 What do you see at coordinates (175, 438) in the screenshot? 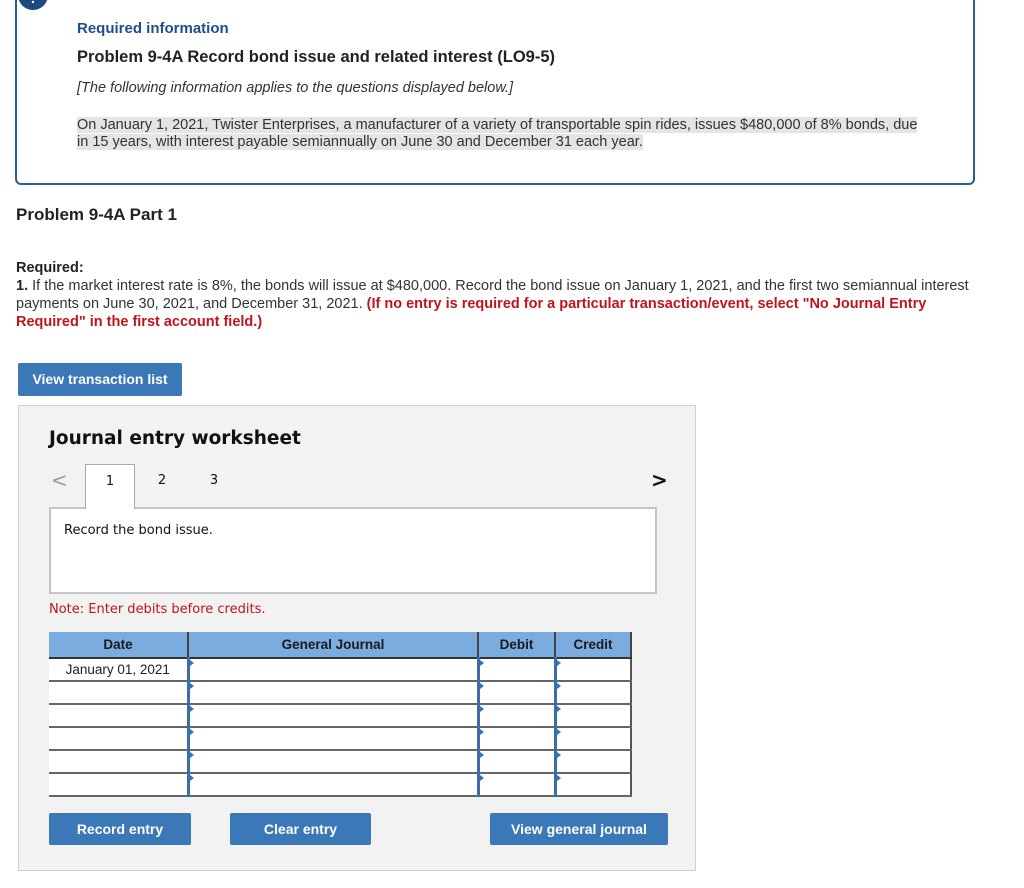
I see `worksheet-title: Journal entry worksheet` at bounding box center [175, 438].